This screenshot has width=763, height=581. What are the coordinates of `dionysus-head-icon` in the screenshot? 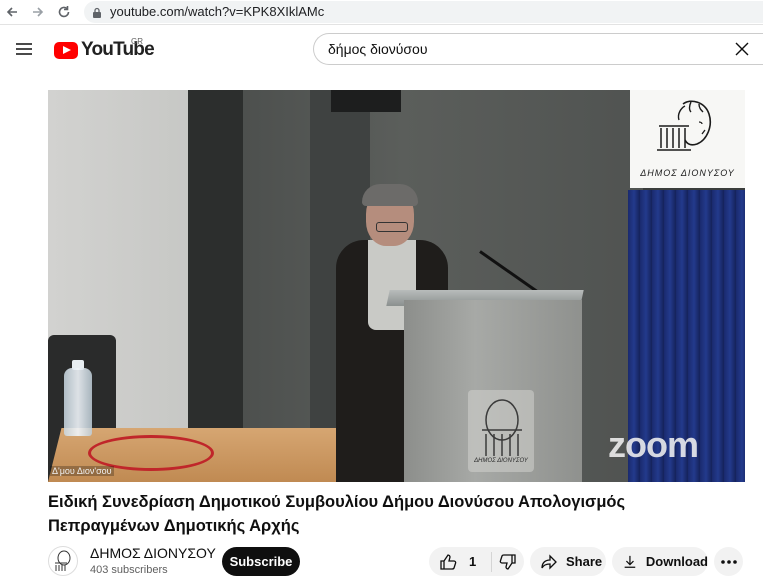 It's located at (684, 125).